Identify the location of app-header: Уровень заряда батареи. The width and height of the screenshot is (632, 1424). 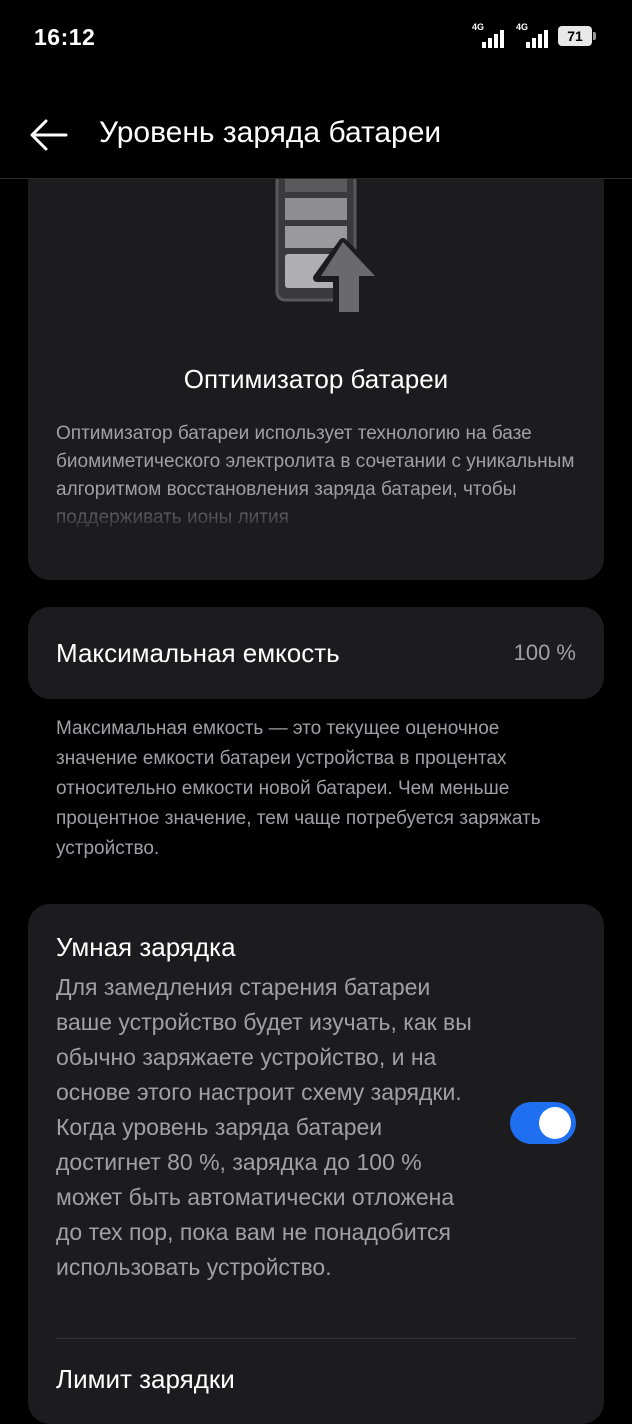
(316, 137).